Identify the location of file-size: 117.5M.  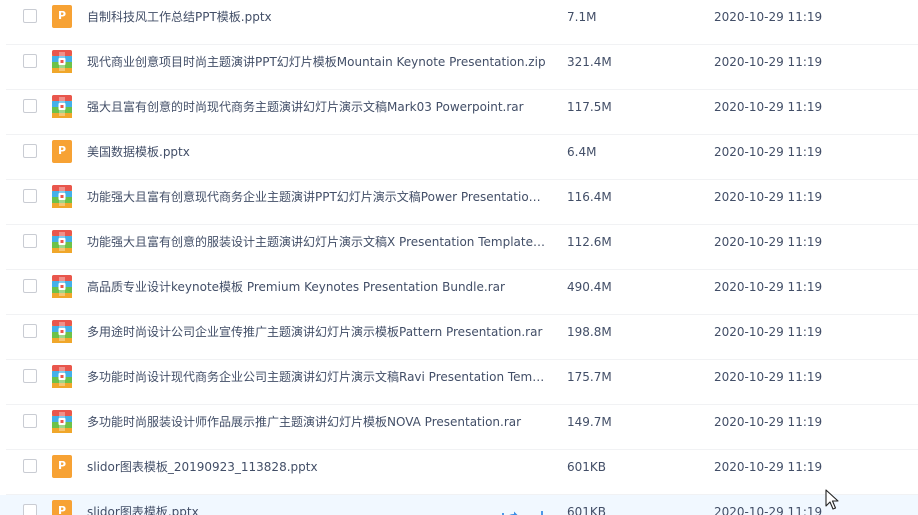
(589, 107).